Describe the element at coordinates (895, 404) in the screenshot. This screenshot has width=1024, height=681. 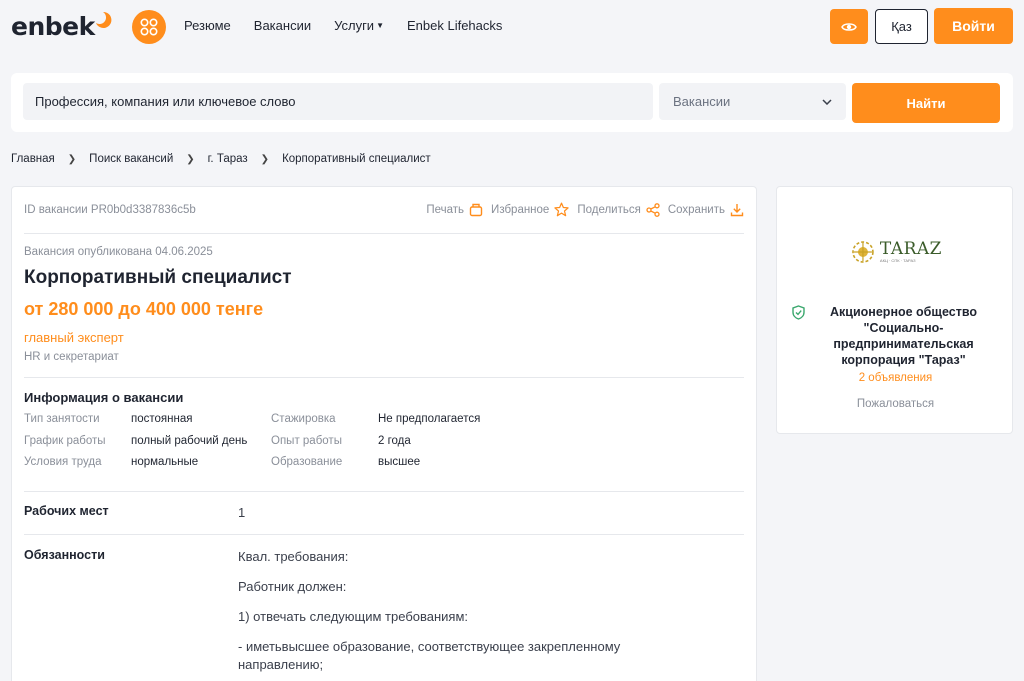
I see `complain-link: Пожаловаться` at that location.